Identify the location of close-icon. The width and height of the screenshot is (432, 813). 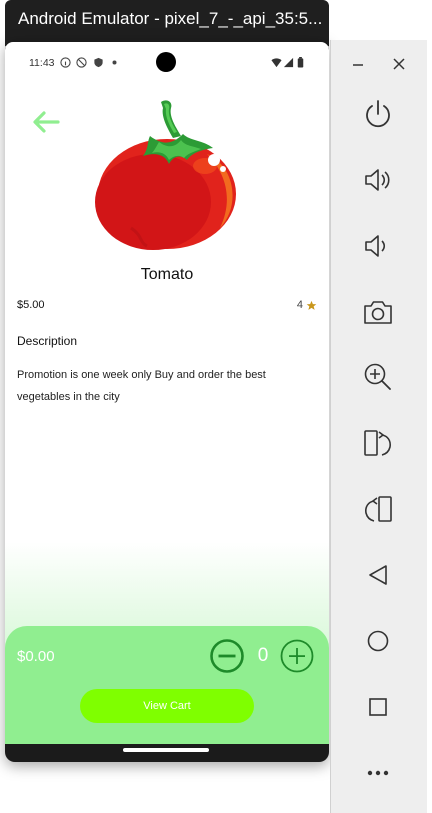
(399, 64).